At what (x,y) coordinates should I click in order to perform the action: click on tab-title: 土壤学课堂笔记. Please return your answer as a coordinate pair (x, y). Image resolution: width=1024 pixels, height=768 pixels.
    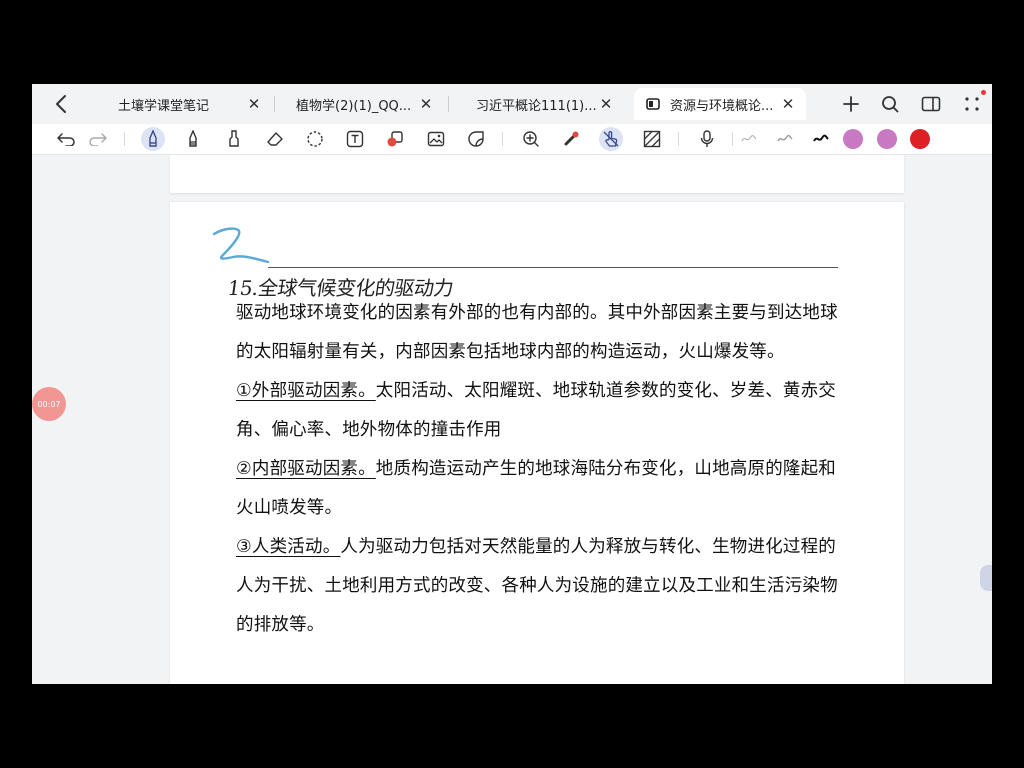
    Looking at the image, I should click on (164, 106).